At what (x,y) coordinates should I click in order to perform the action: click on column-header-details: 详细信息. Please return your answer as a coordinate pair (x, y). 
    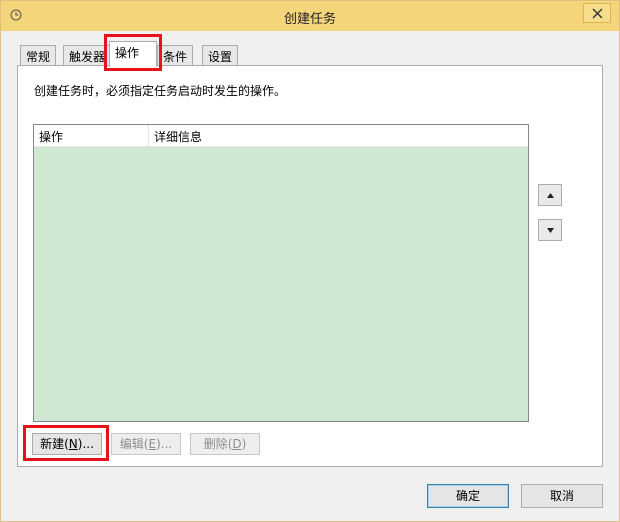
    Looking at the image, I should click on (249, 135).